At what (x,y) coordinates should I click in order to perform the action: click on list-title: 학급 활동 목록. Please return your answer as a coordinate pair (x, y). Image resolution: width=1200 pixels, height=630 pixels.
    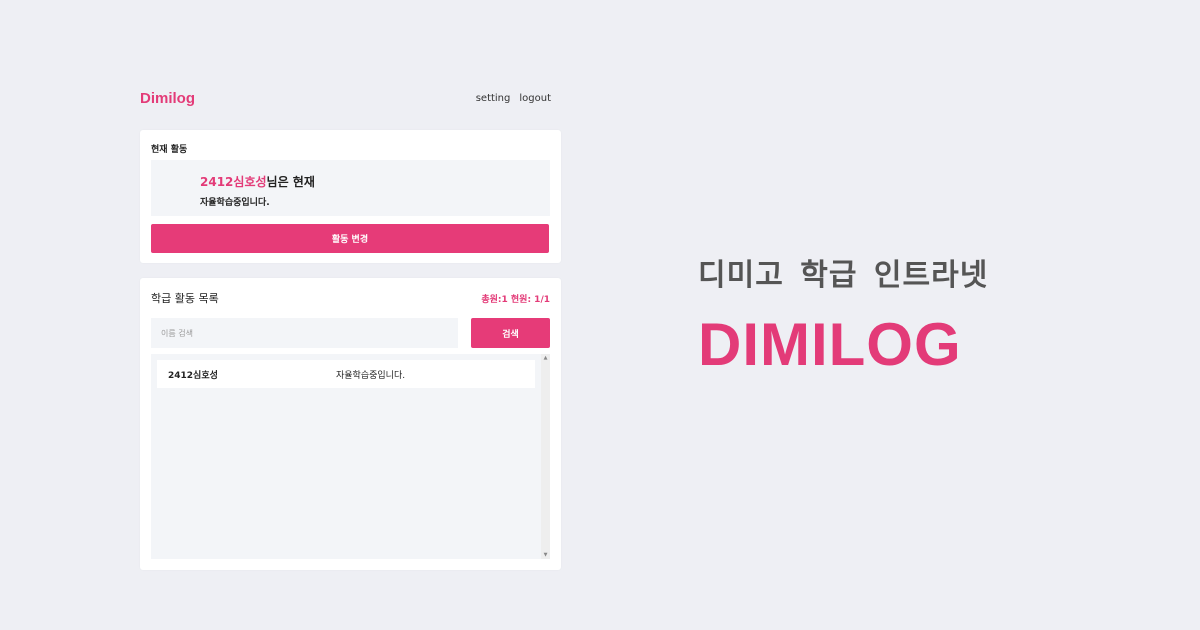
    Looking at the image, I should click on (185, 298).